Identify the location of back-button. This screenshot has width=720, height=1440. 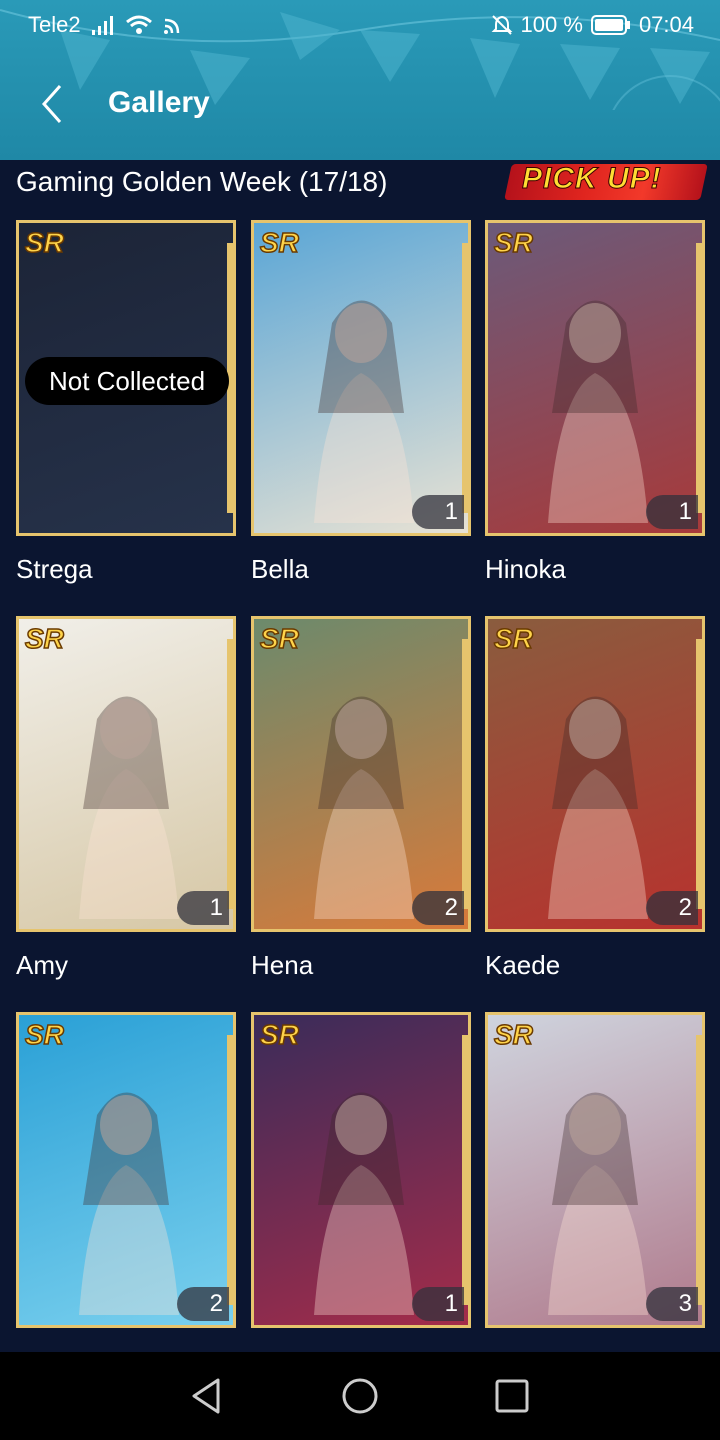
(54, 104).